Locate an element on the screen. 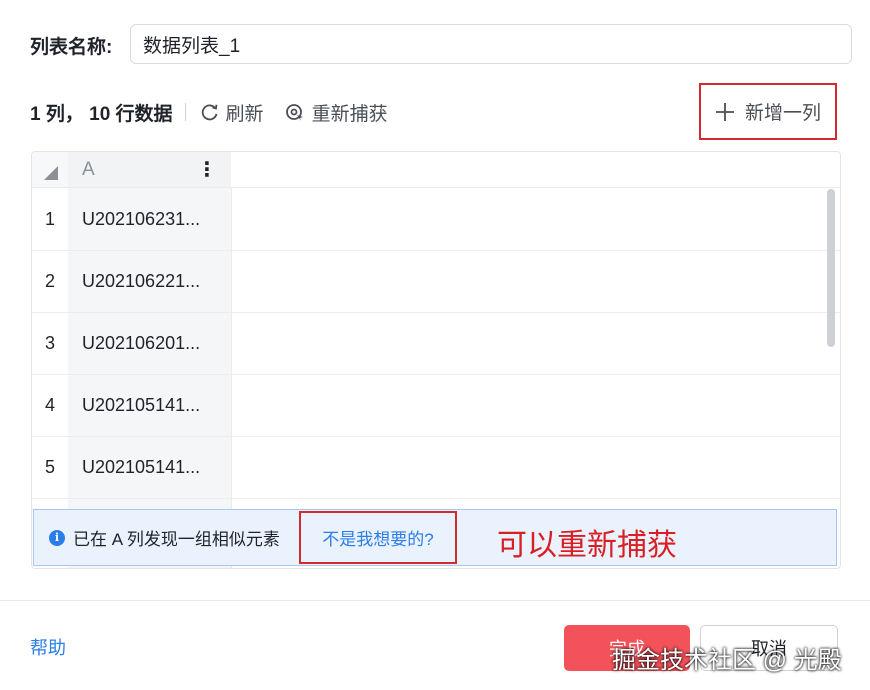  watermark: 掘金技术社区 @ 光殿 is located at coordinates (727, 660).